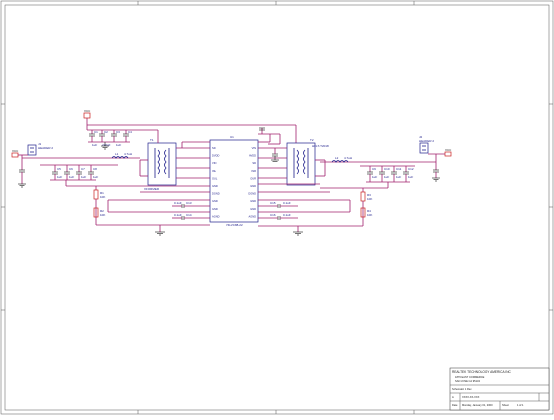  I want to click on svg-text: C10, so click(387, 169).